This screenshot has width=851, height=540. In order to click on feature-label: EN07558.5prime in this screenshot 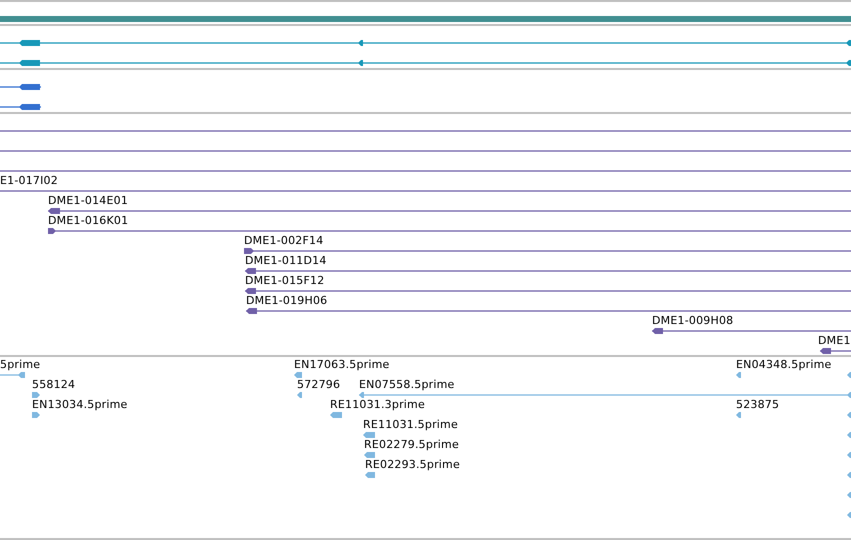, I will do `click(407, 384)`.